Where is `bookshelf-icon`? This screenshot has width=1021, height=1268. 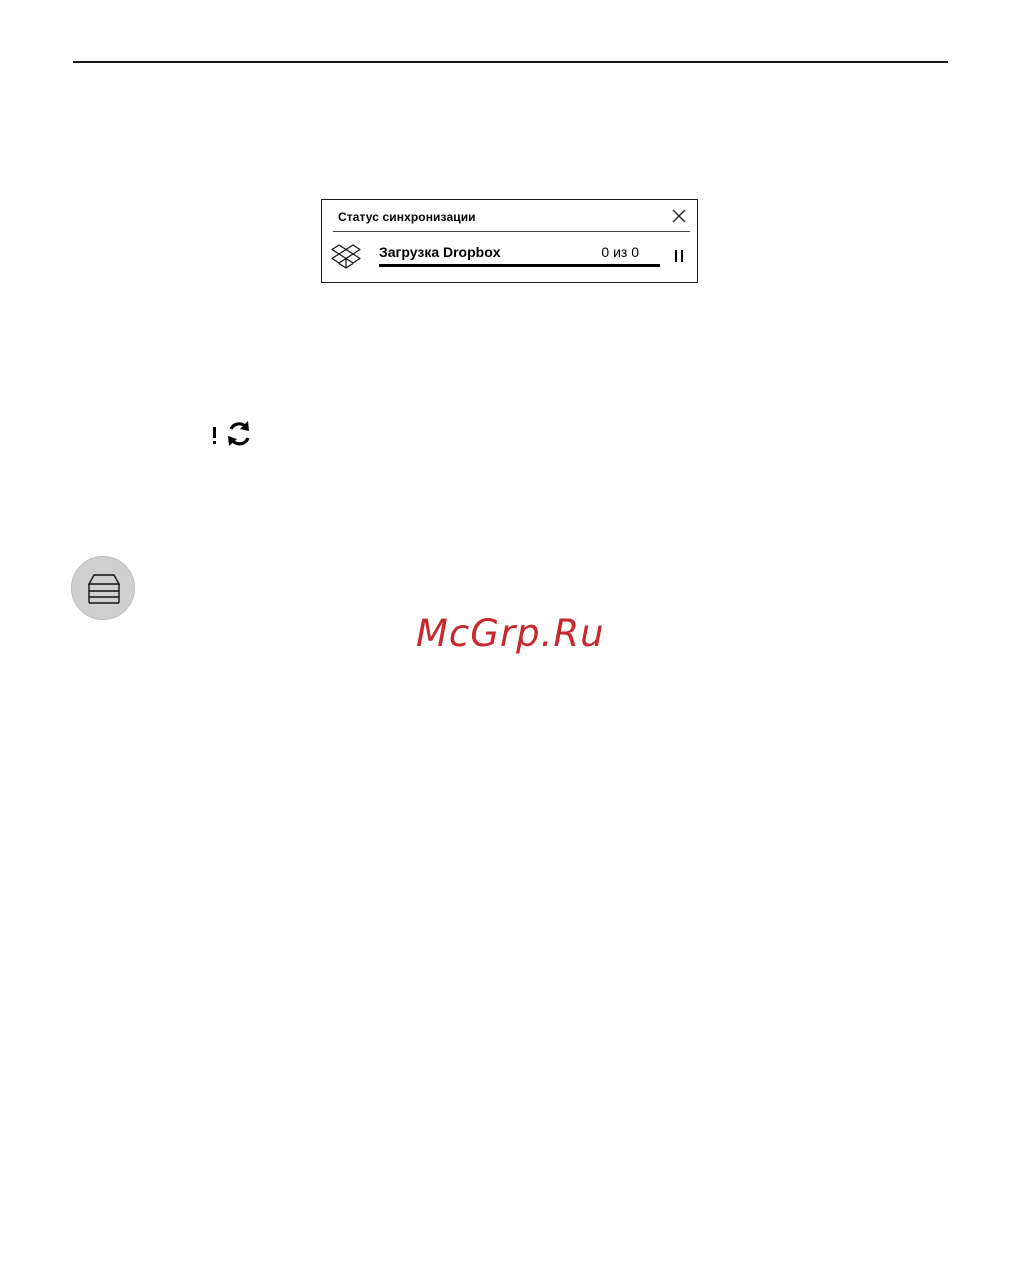
bookshelf-icon is located at coordinates (104, 589).